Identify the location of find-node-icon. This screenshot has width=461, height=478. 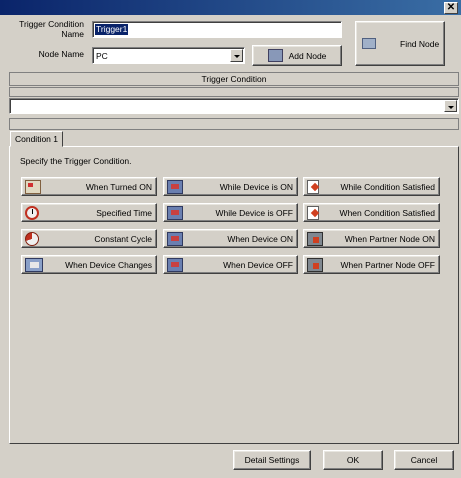
(369, 43).